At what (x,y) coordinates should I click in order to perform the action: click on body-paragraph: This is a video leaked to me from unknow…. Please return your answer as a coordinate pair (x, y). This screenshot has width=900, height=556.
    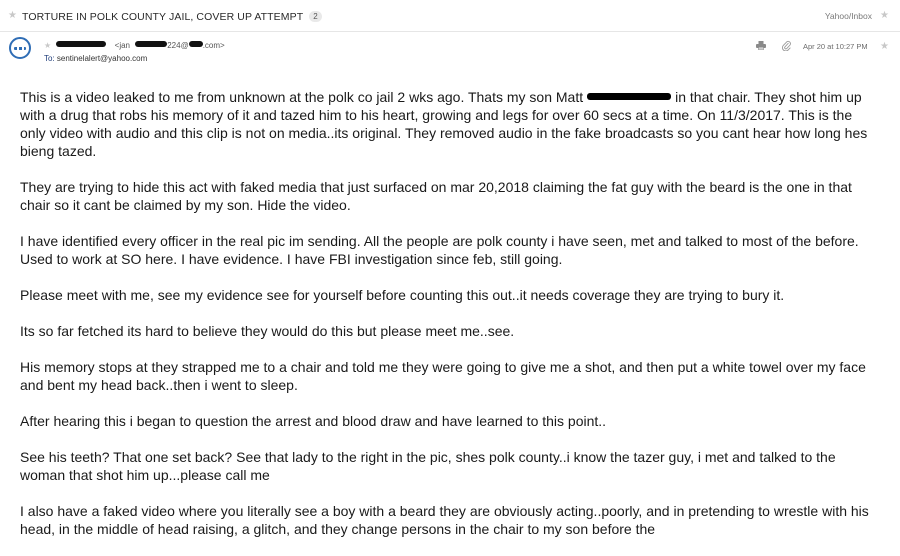
    Looking at the image, I should click on (450, 124).